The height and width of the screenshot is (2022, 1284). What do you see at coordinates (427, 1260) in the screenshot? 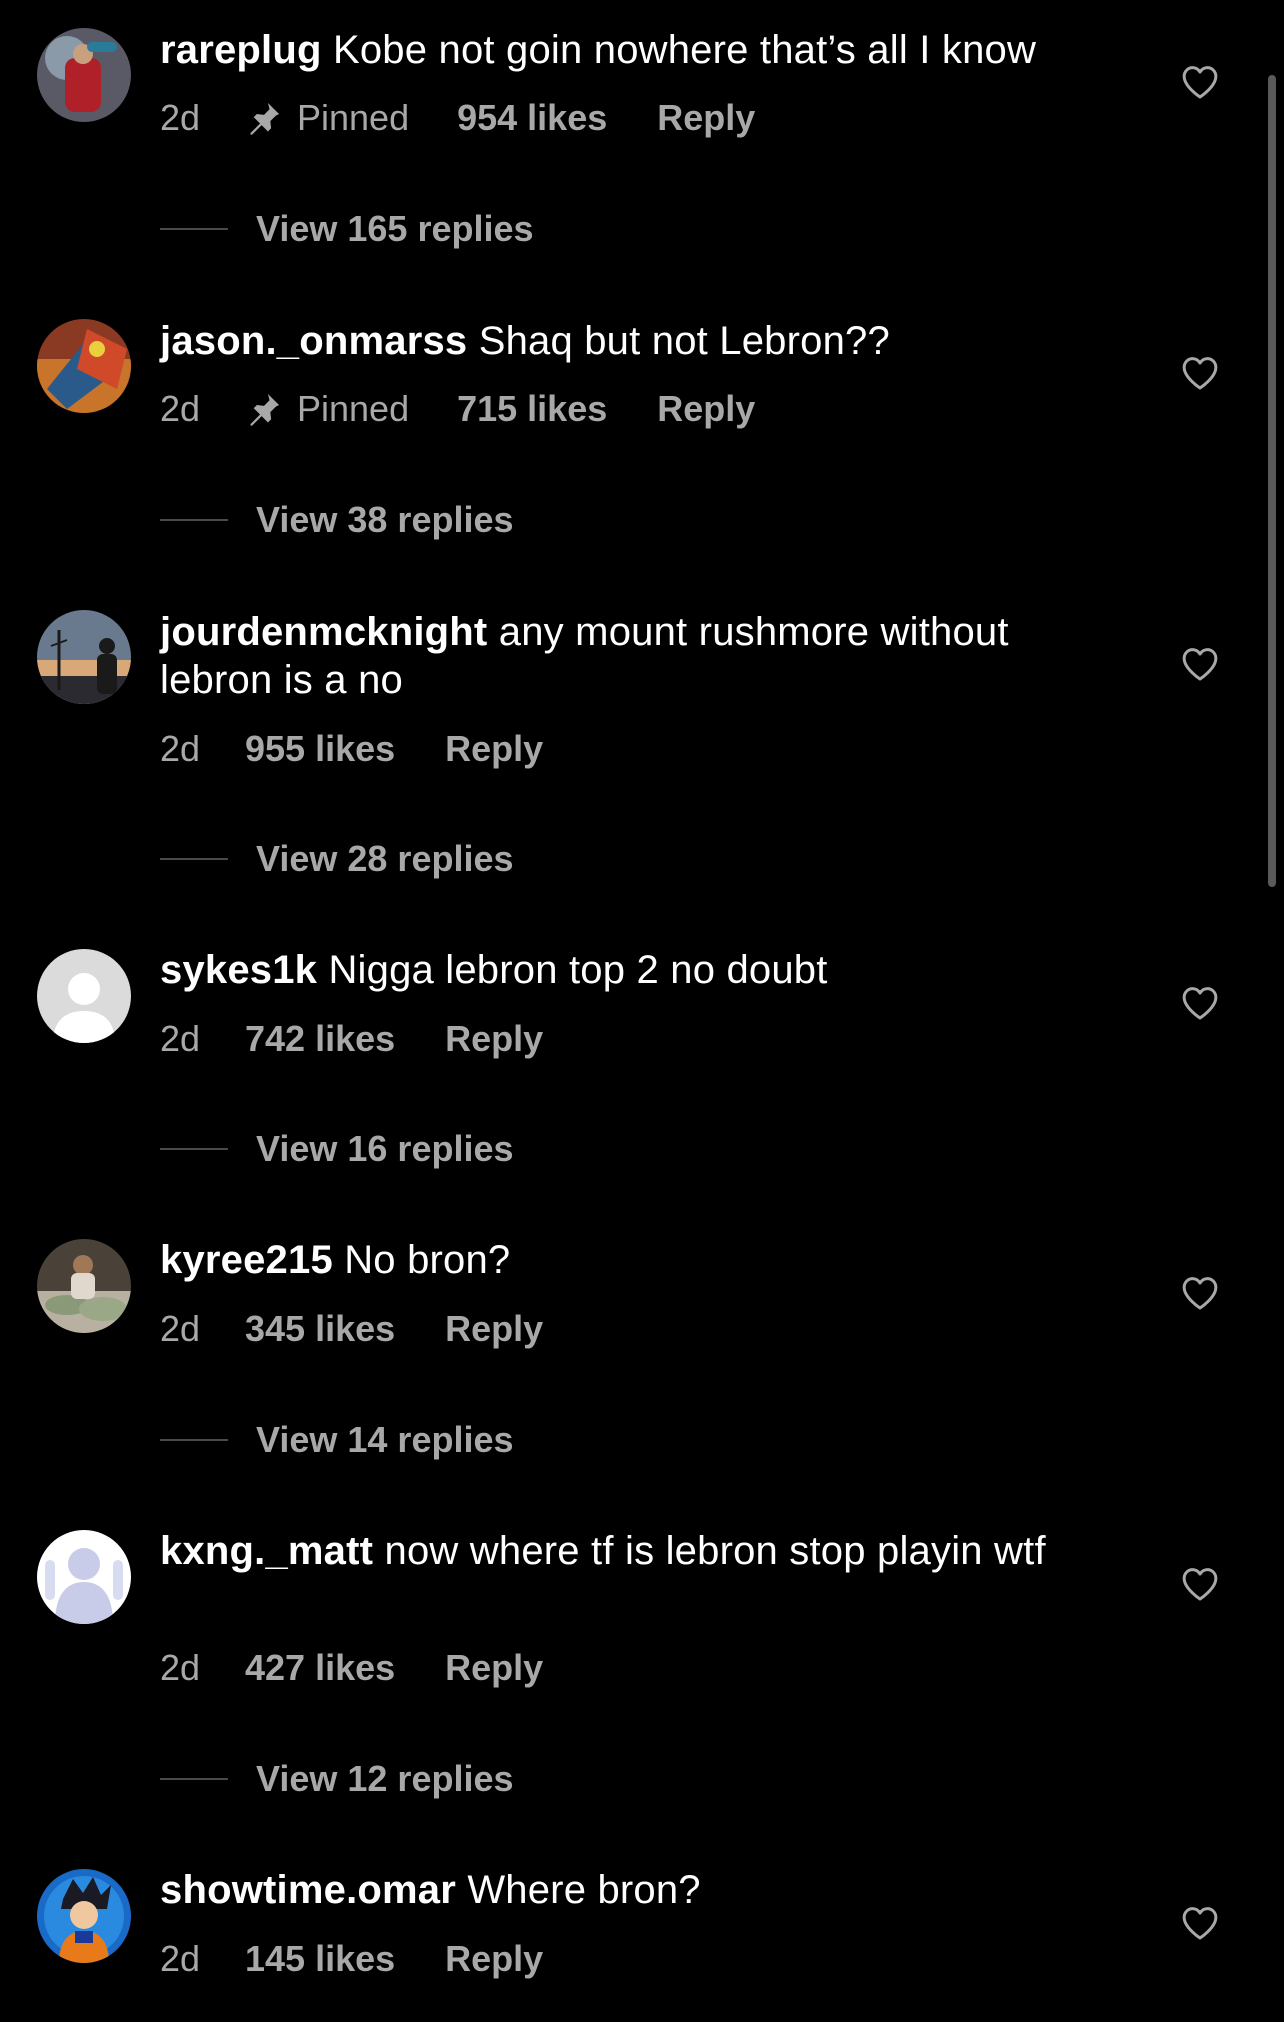
I see `comment-text: No bron?` at bounding box center [427, 1260].